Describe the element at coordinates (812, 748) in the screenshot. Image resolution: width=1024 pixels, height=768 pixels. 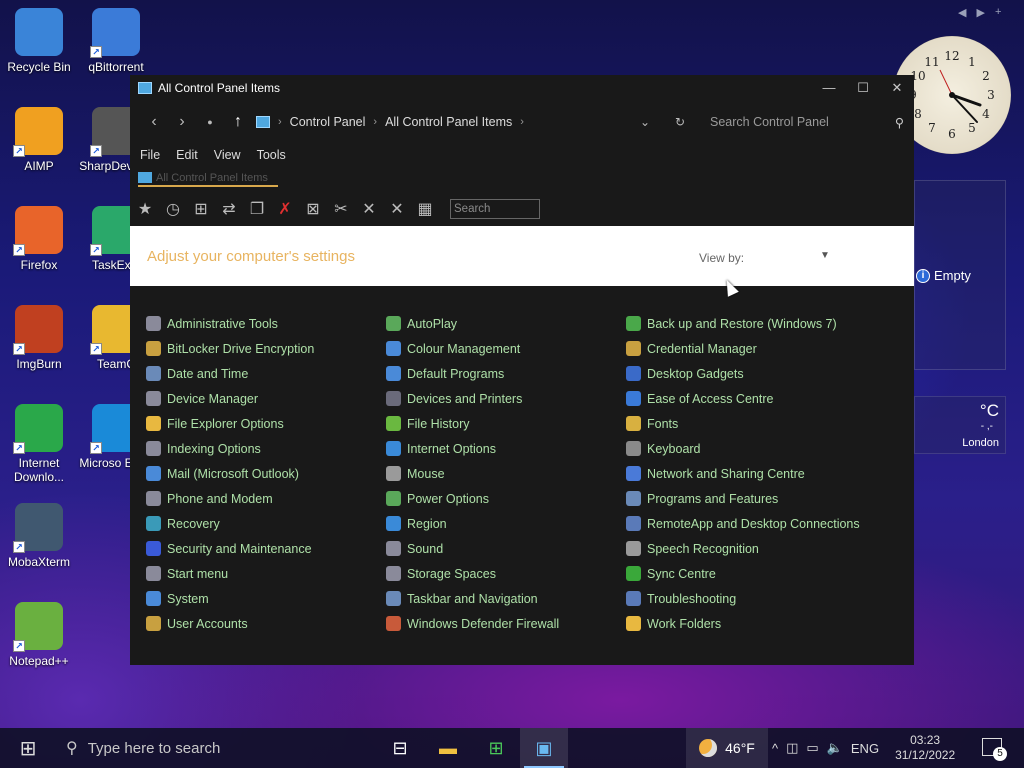
I see `network-icon: ▭` at that location.